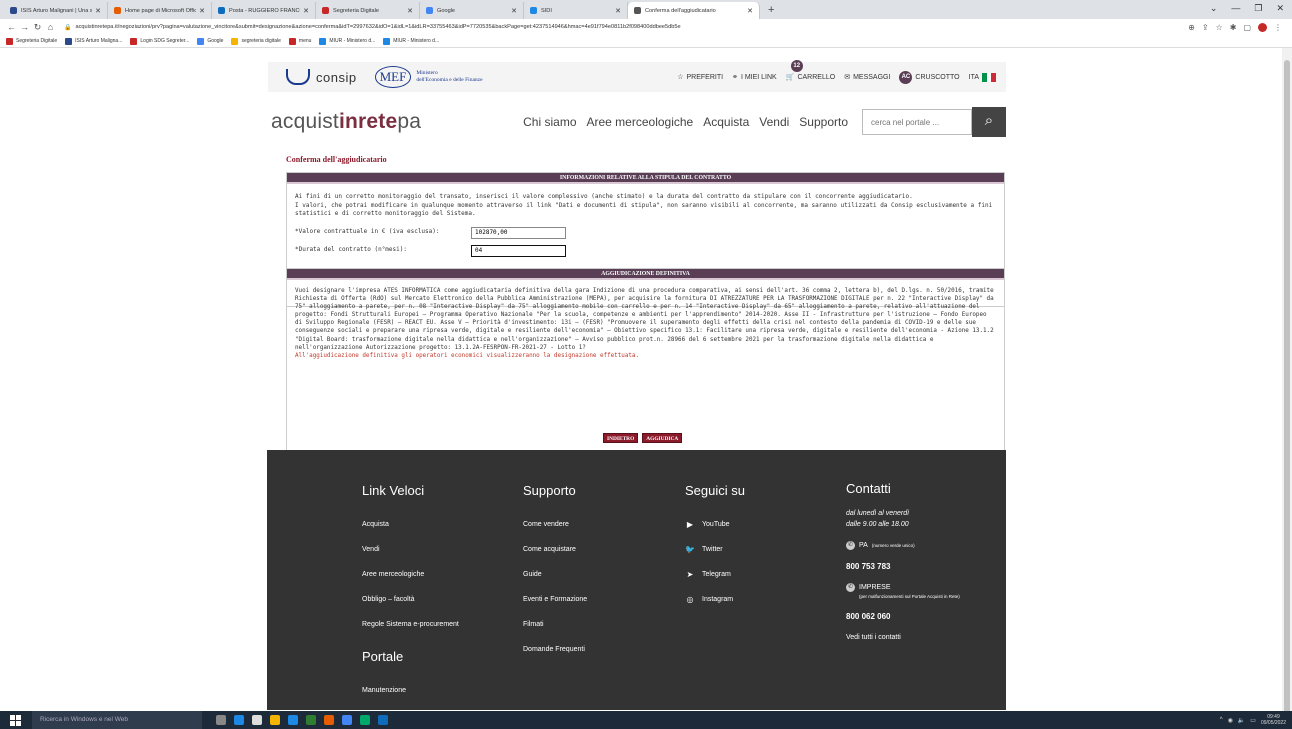 The image size is (1292, 729). I want to click on footer-link: ◎ Instagram, so click(715, 599).